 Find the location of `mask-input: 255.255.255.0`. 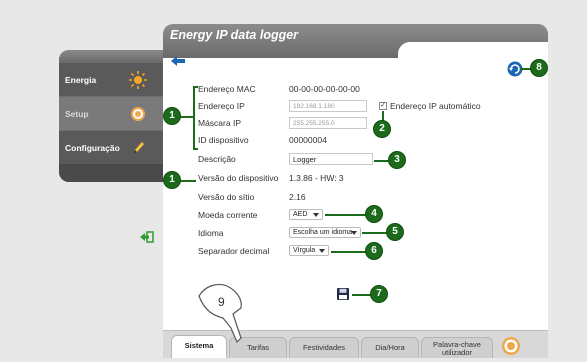

mask-input: 255.255.255.0 is located at coordinates (328, 123).